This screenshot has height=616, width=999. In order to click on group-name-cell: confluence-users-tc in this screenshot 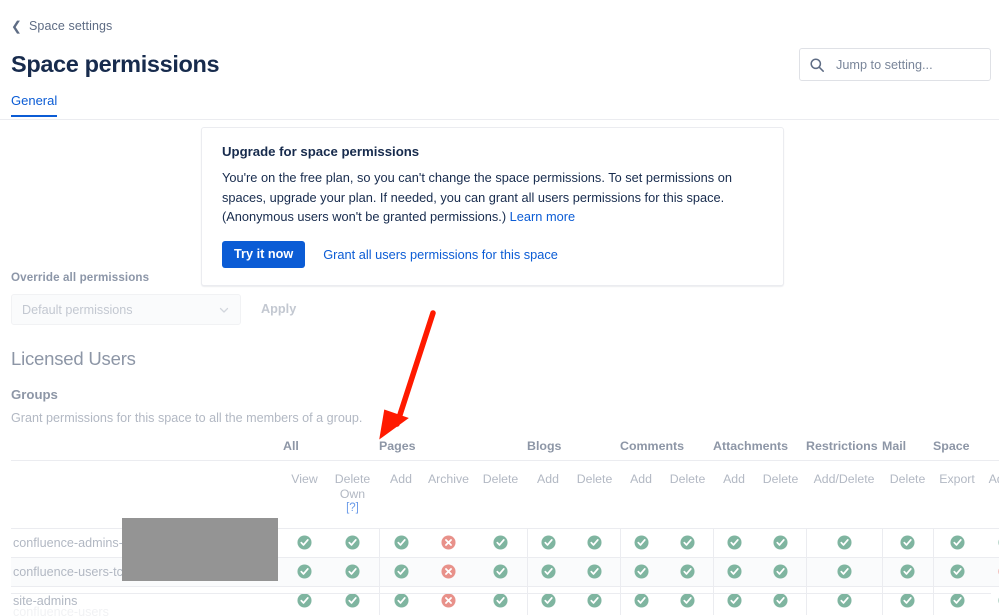, I will do `click(147, 571)`.